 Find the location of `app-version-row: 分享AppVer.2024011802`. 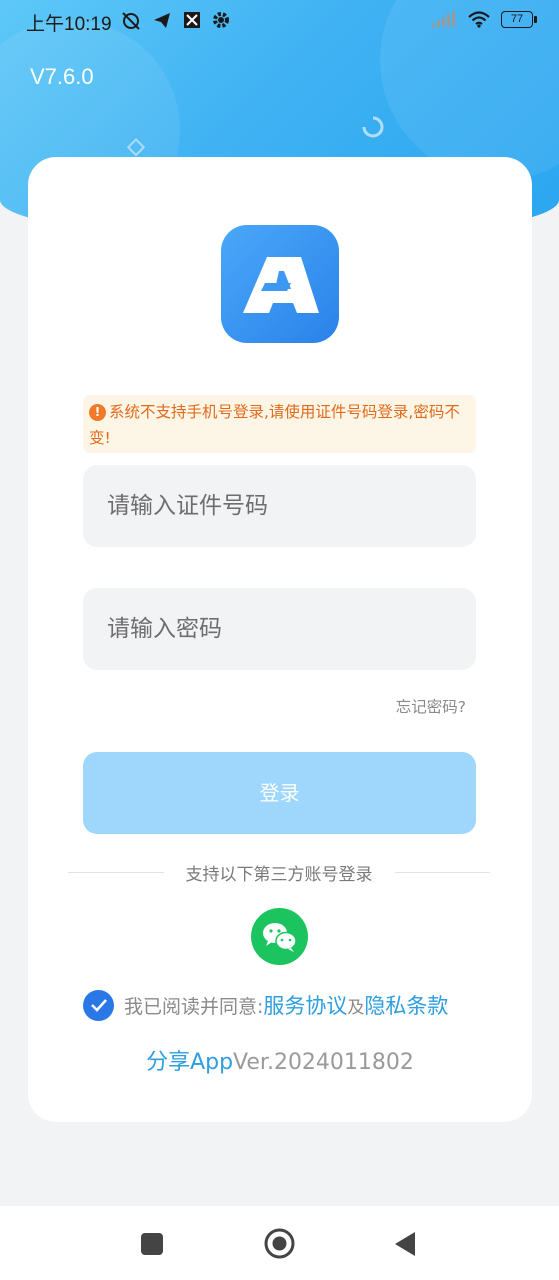

app-version-row: 分享AppVer.2024011802 is located at coordinates (280, 1060).